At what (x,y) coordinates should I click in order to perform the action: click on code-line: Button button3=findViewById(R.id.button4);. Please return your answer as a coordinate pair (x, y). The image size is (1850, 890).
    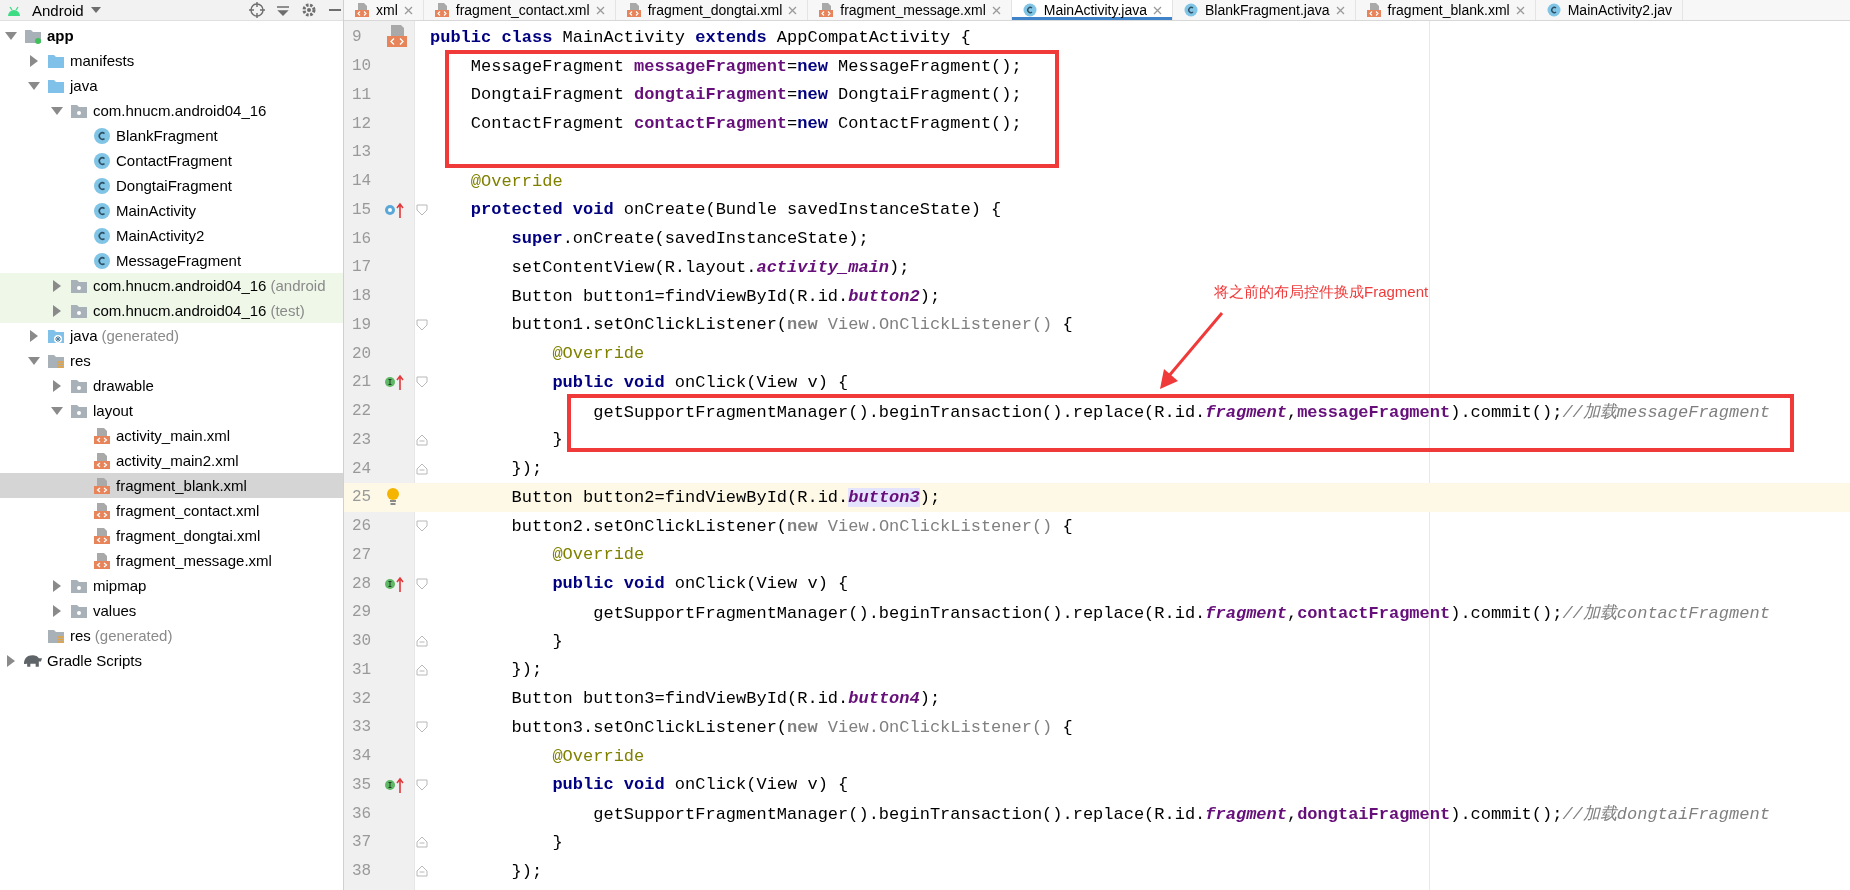
    Looking at the image, I should click on (725, 699).